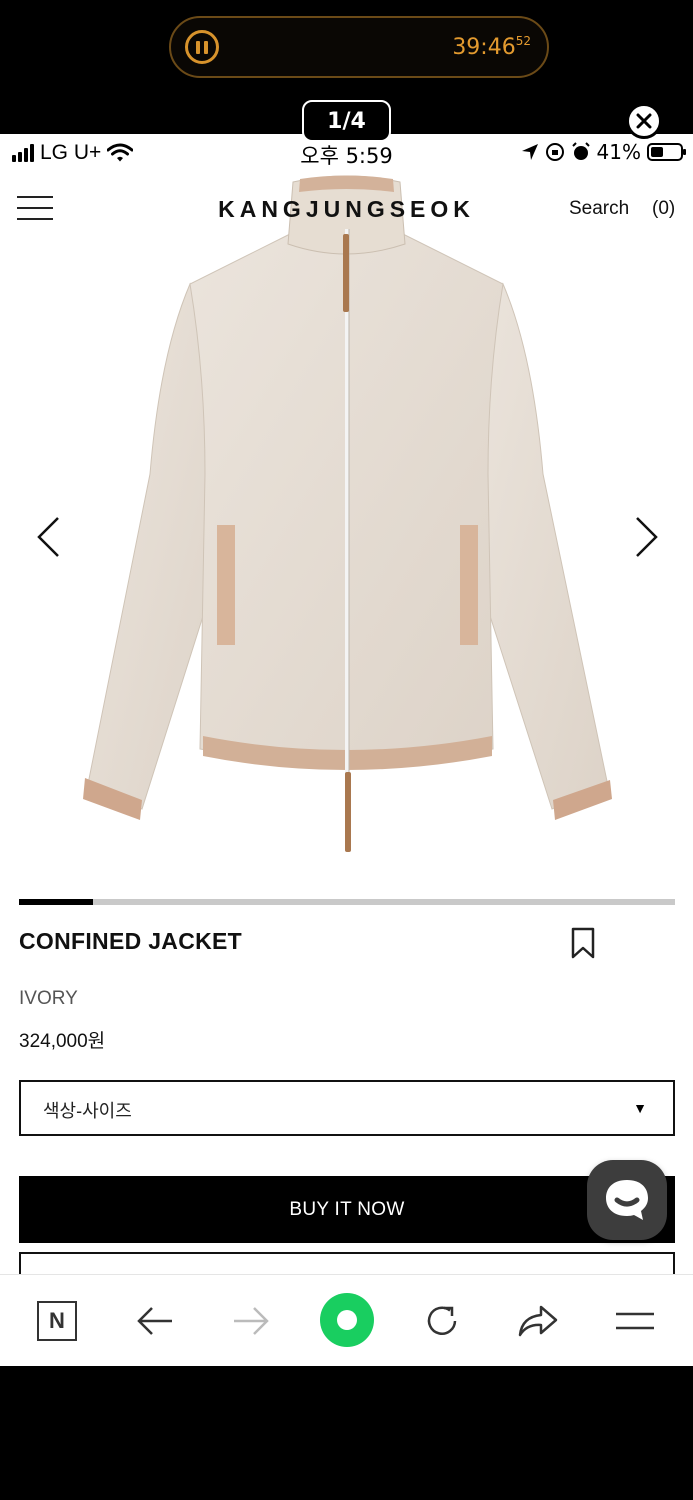 Image resolution: width=693 pixels, height=1500 pixels. Describe the element at coordinates (442, 1321) in the screenshot. I see `refresh-icon` at that location.